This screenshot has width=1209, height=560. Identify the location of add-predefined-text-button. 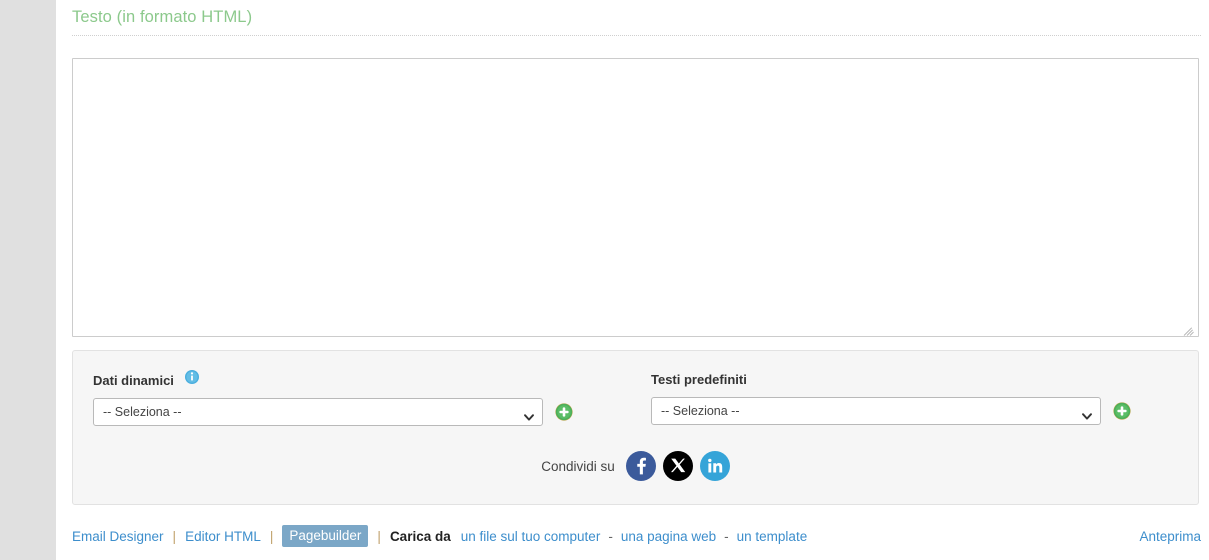
(1122, 411).